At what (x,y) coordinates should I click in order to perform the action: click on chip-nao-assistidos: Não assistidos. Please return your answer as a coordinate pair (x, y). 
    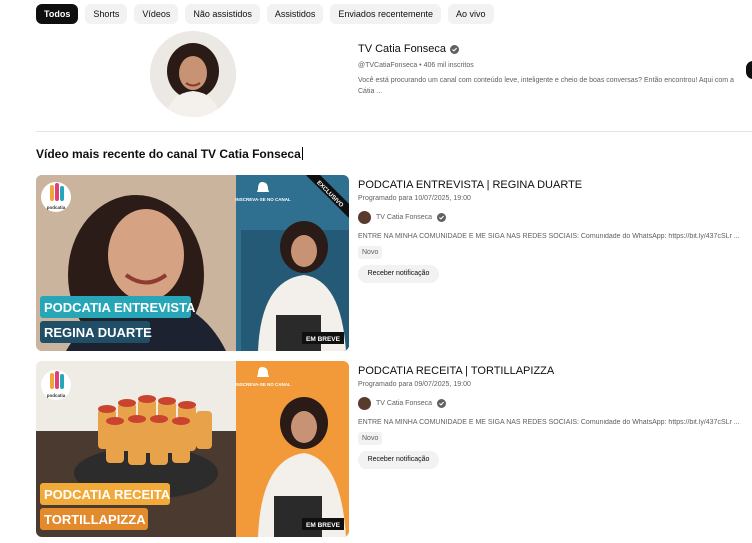
    Looking at the image, I should click on (222, 14).